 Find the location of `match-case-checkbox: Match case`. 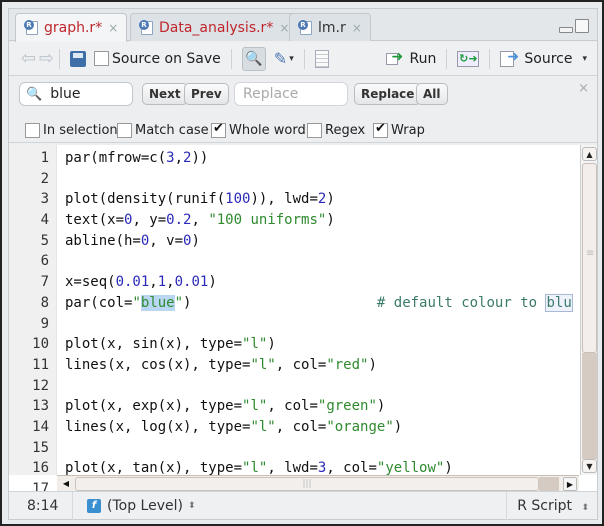

match-case-checkbox: Match case is located at coordinates (163, 130).